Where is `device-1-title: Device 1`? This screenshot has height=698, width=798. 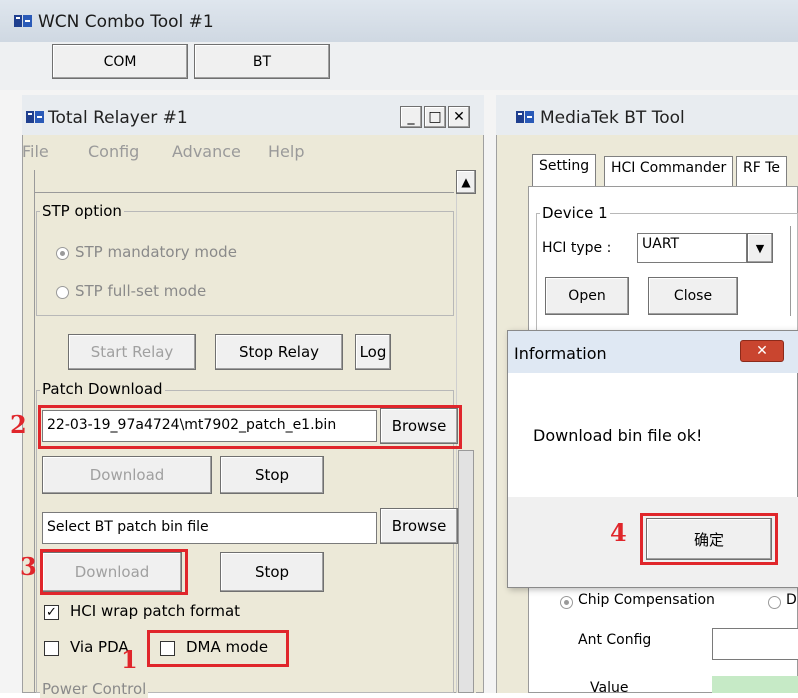
device-1-title: Device 1 is located at coordinates (575, 213).